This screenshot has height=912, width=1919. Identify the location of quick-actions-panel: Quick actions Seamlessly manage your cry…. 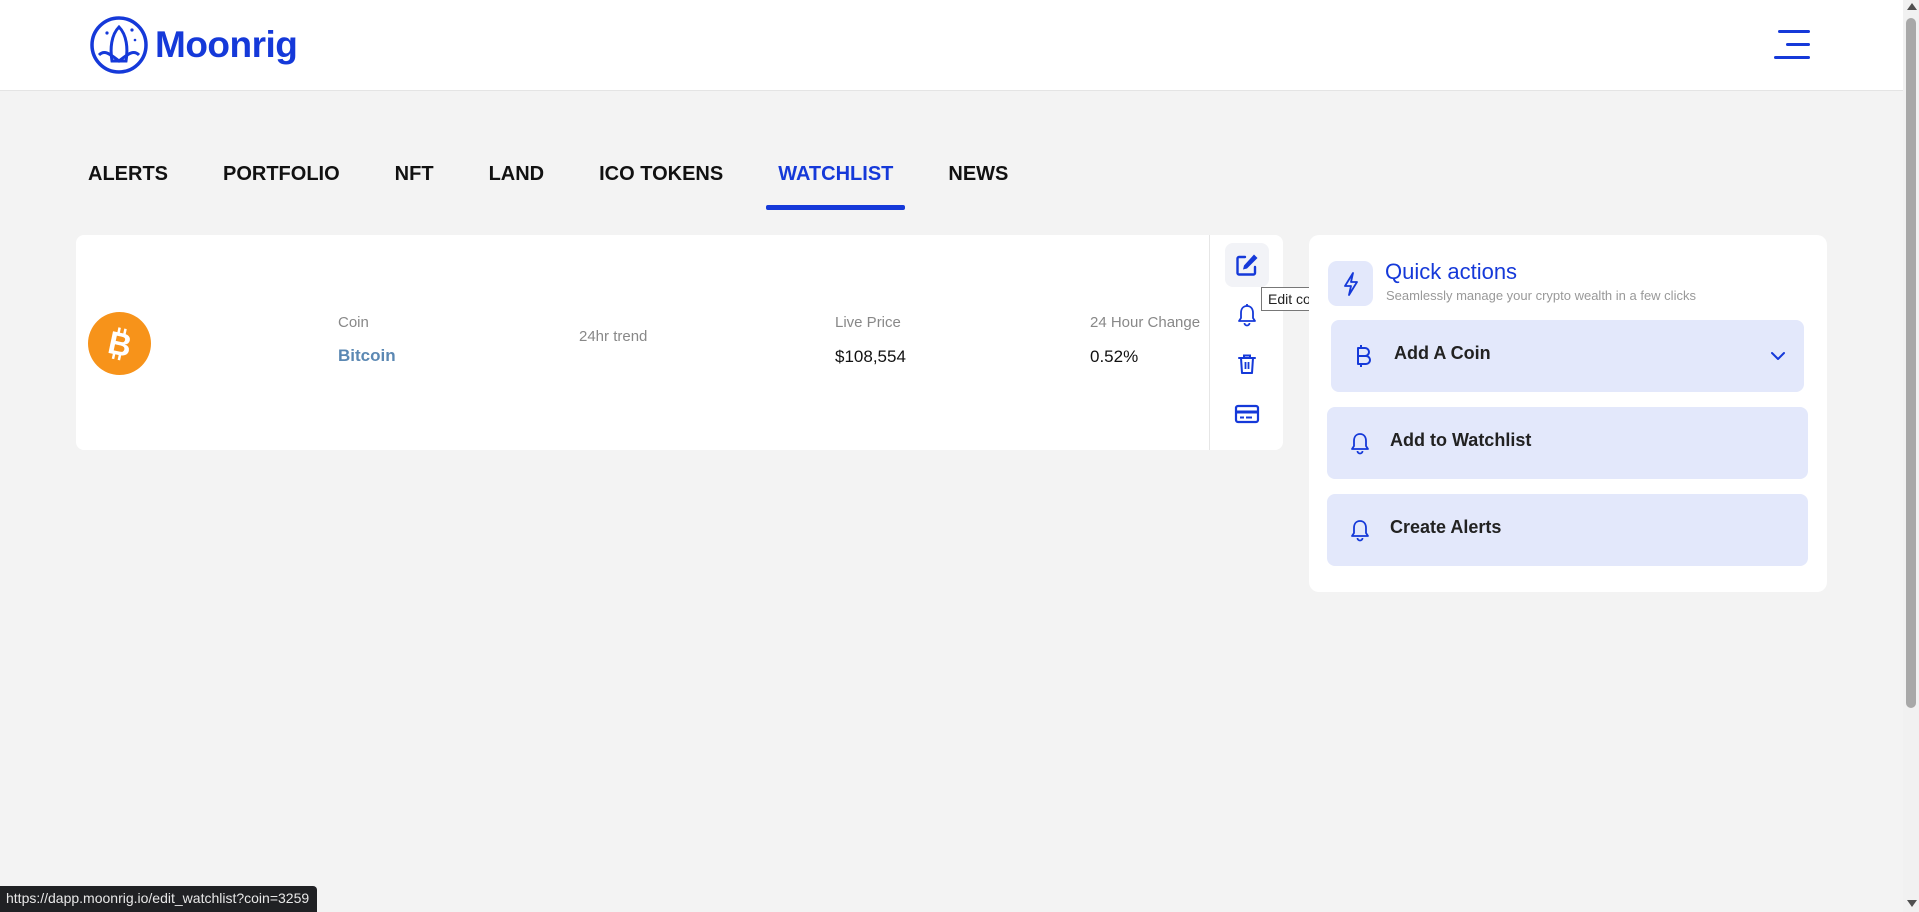
(1568, 413).